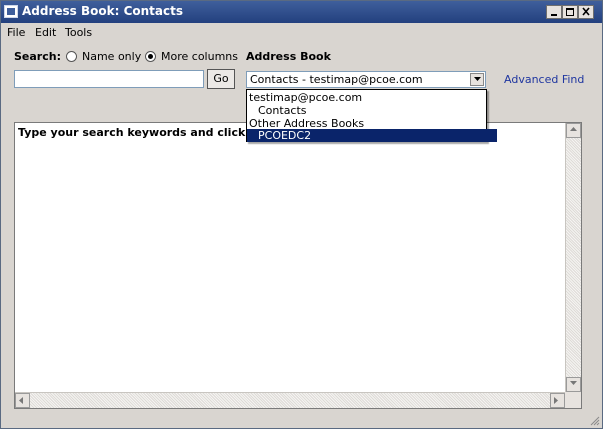  I want to click on address-book-label: Address Book, so click(288, 56).